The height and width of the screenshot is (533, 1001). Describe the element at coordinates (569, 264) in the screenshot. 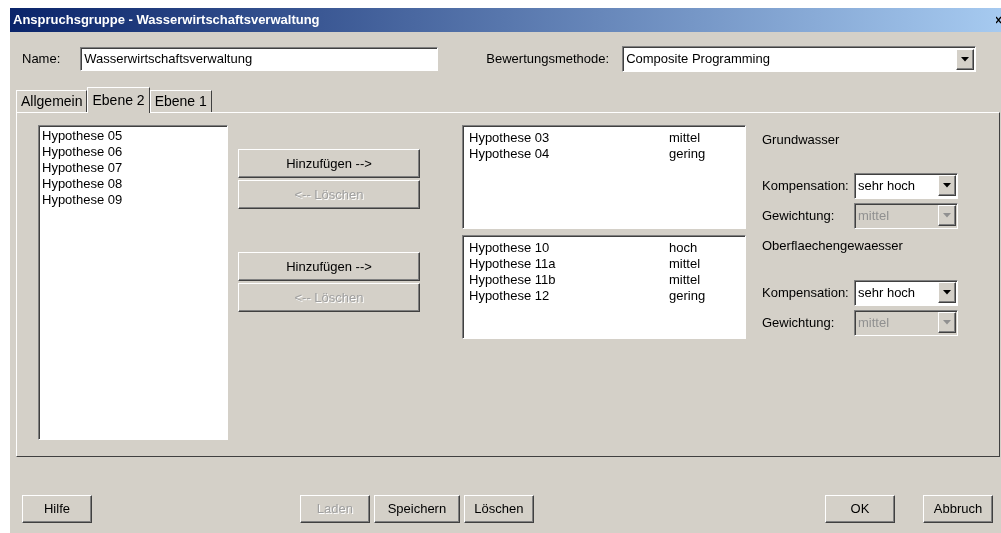

I see `list-item: Hypothese 11a` at that location.